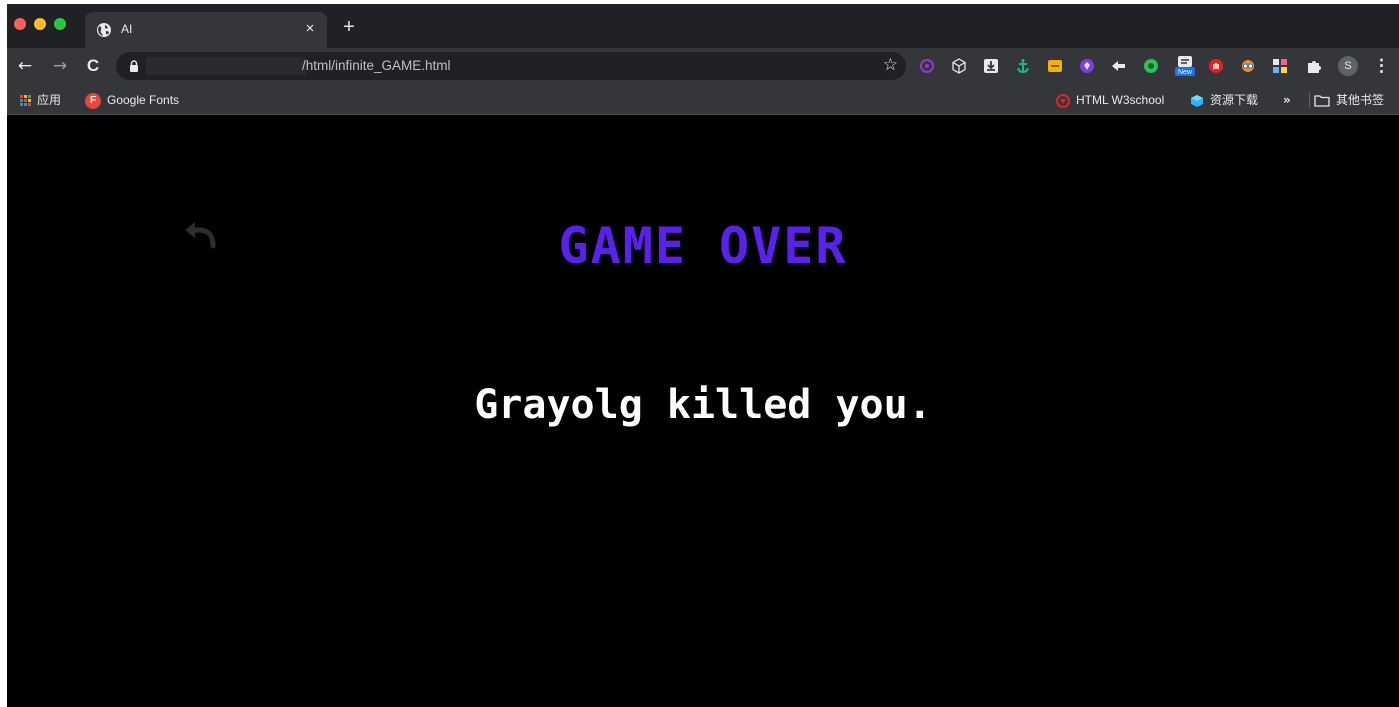 Image resolution: width=1399 pixels, height=707 pixels. I want to click on extension-purple-gem-icon, so click(1087, 66).